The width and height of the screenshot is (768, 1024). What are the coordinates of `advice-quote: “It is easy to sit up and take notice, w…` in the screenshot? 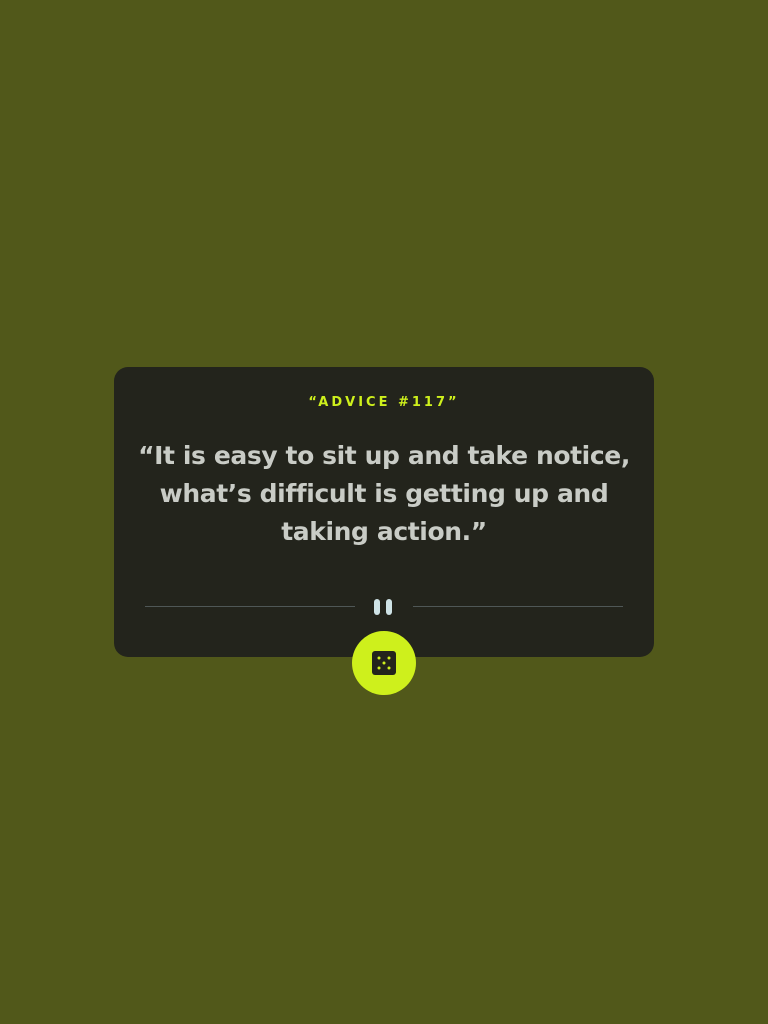 It's located at (384, 493).